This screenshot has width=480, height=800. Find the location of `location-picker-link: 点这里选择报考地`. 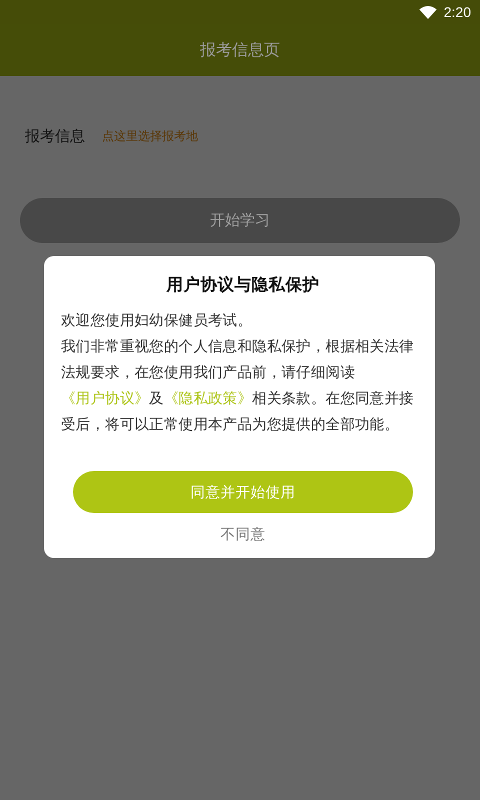

location-picker-link: 点这里选择报考地 is located at coordinates (150, 136).